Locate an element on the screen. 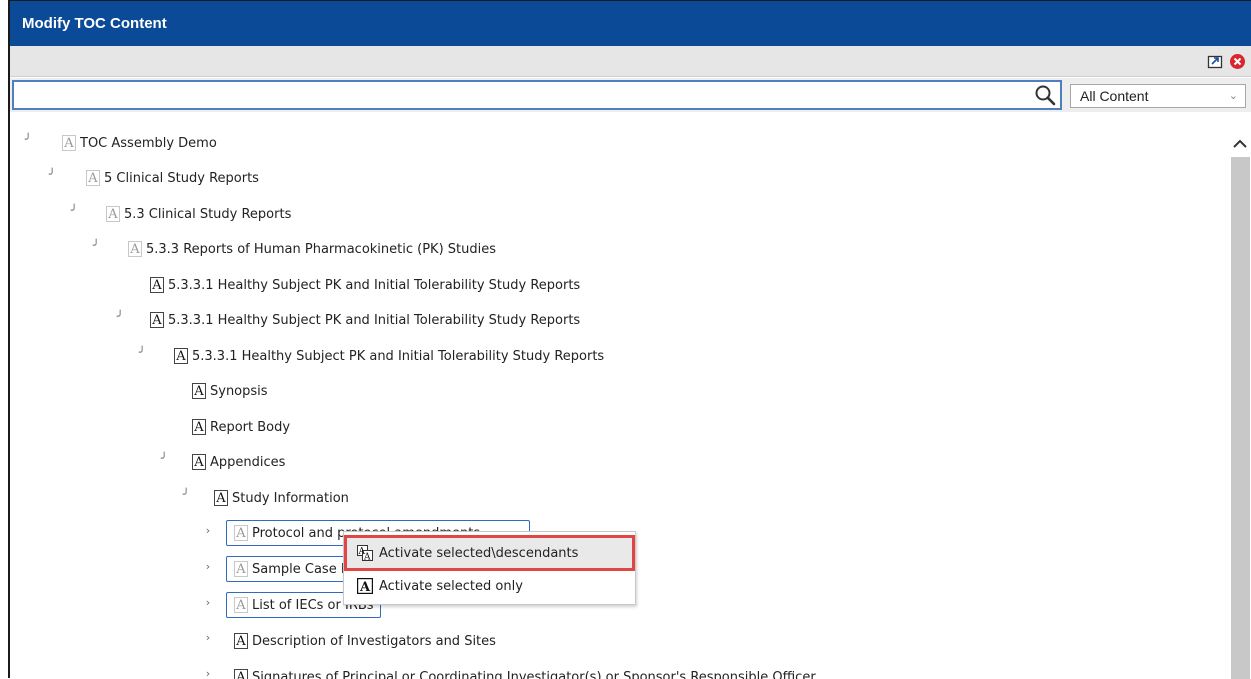 The width and height of the screenshot is (1251, 679). menu-item-activate-descendants: A A Activate selected\descendants is located at coordinates (489, 553).